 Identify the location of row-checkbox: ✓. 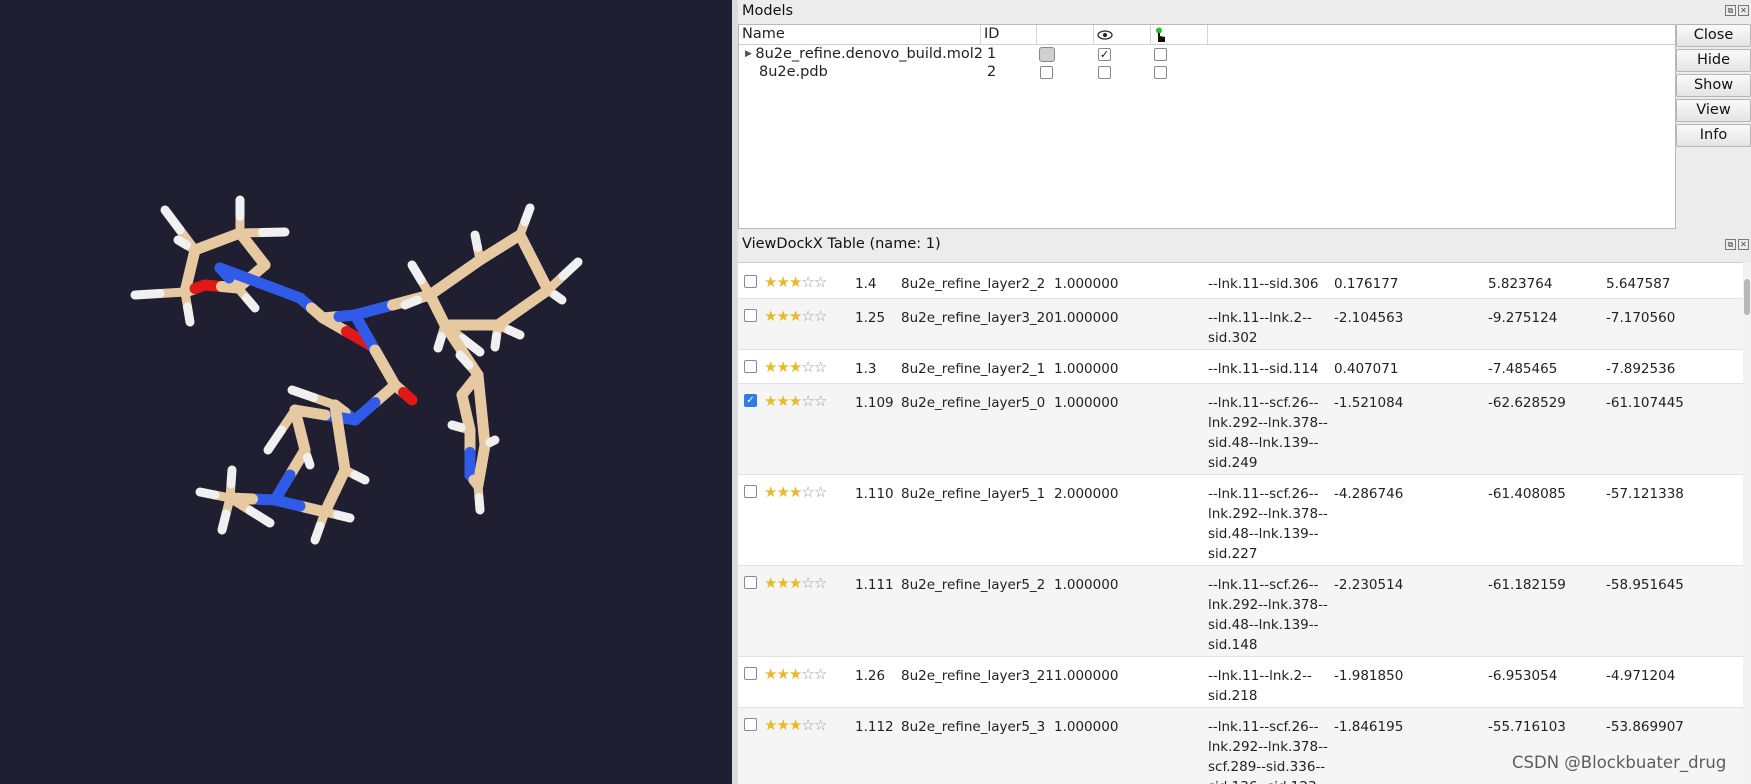
(750, 400).